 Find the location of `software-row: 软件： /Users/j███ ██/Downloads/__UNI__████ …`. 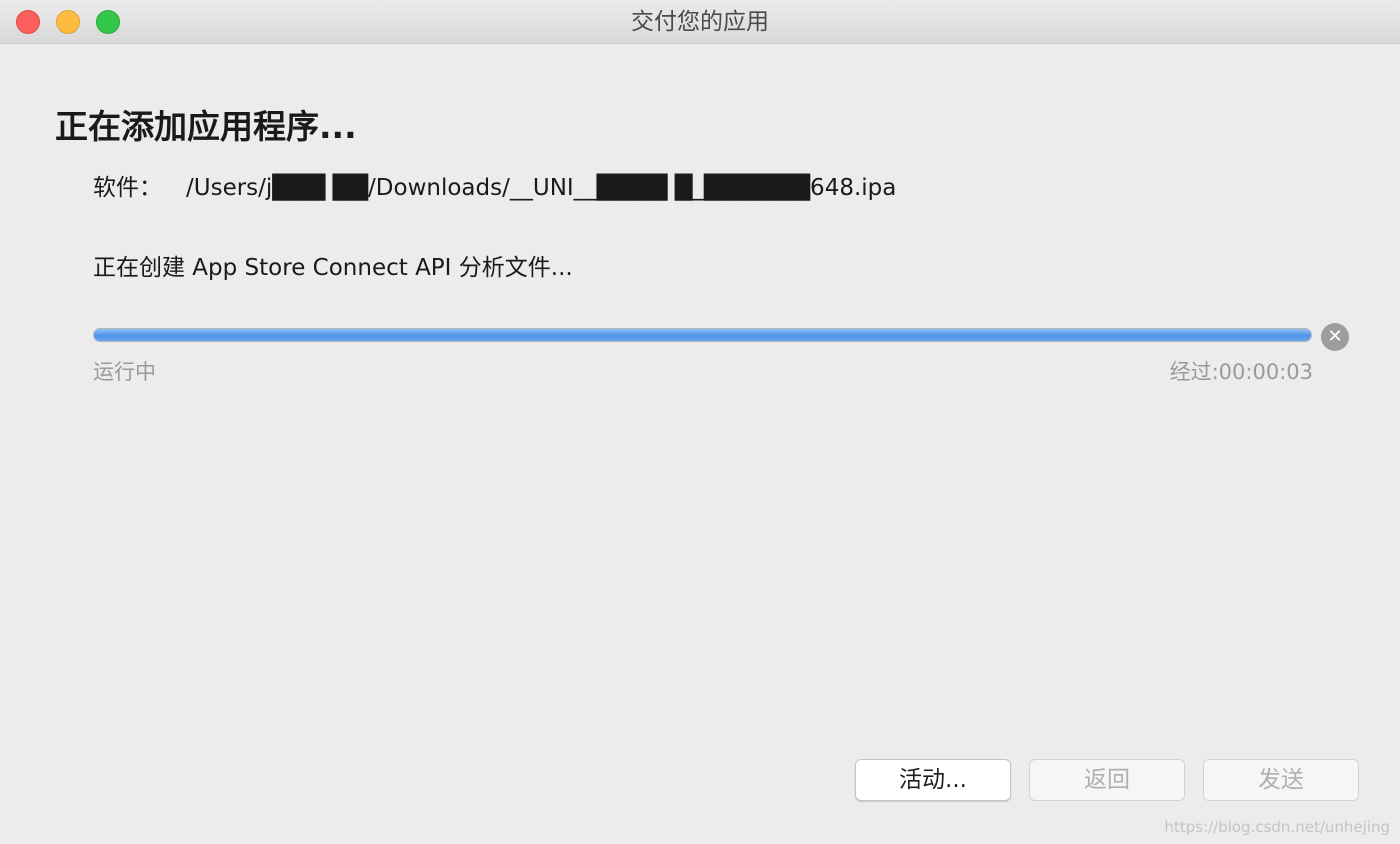

software-row: 软件： /Users/j███ ██/Downloads/__UNI__████ … is located at coordinates (494, 185).